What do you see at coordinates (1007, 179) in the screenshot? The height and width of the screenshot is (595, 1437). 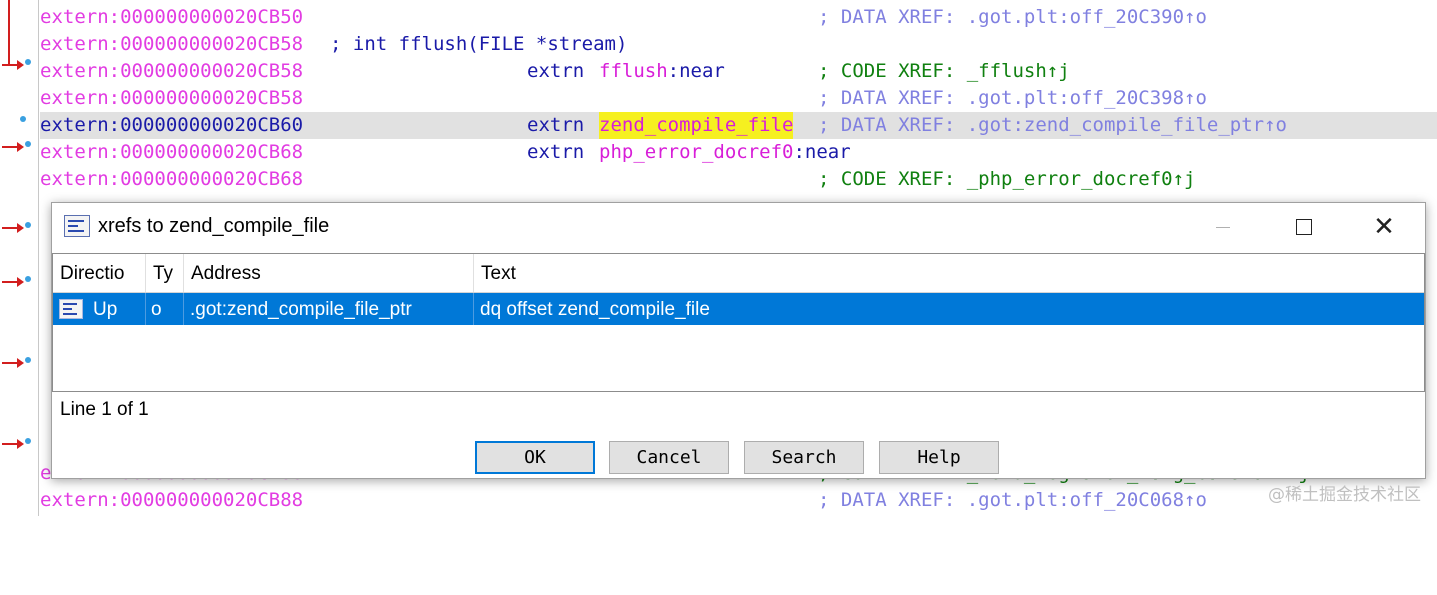 I see `xref-comment: ; CODE XREF: _php_error_docref0↑j` at bounding box center [1007, 179].